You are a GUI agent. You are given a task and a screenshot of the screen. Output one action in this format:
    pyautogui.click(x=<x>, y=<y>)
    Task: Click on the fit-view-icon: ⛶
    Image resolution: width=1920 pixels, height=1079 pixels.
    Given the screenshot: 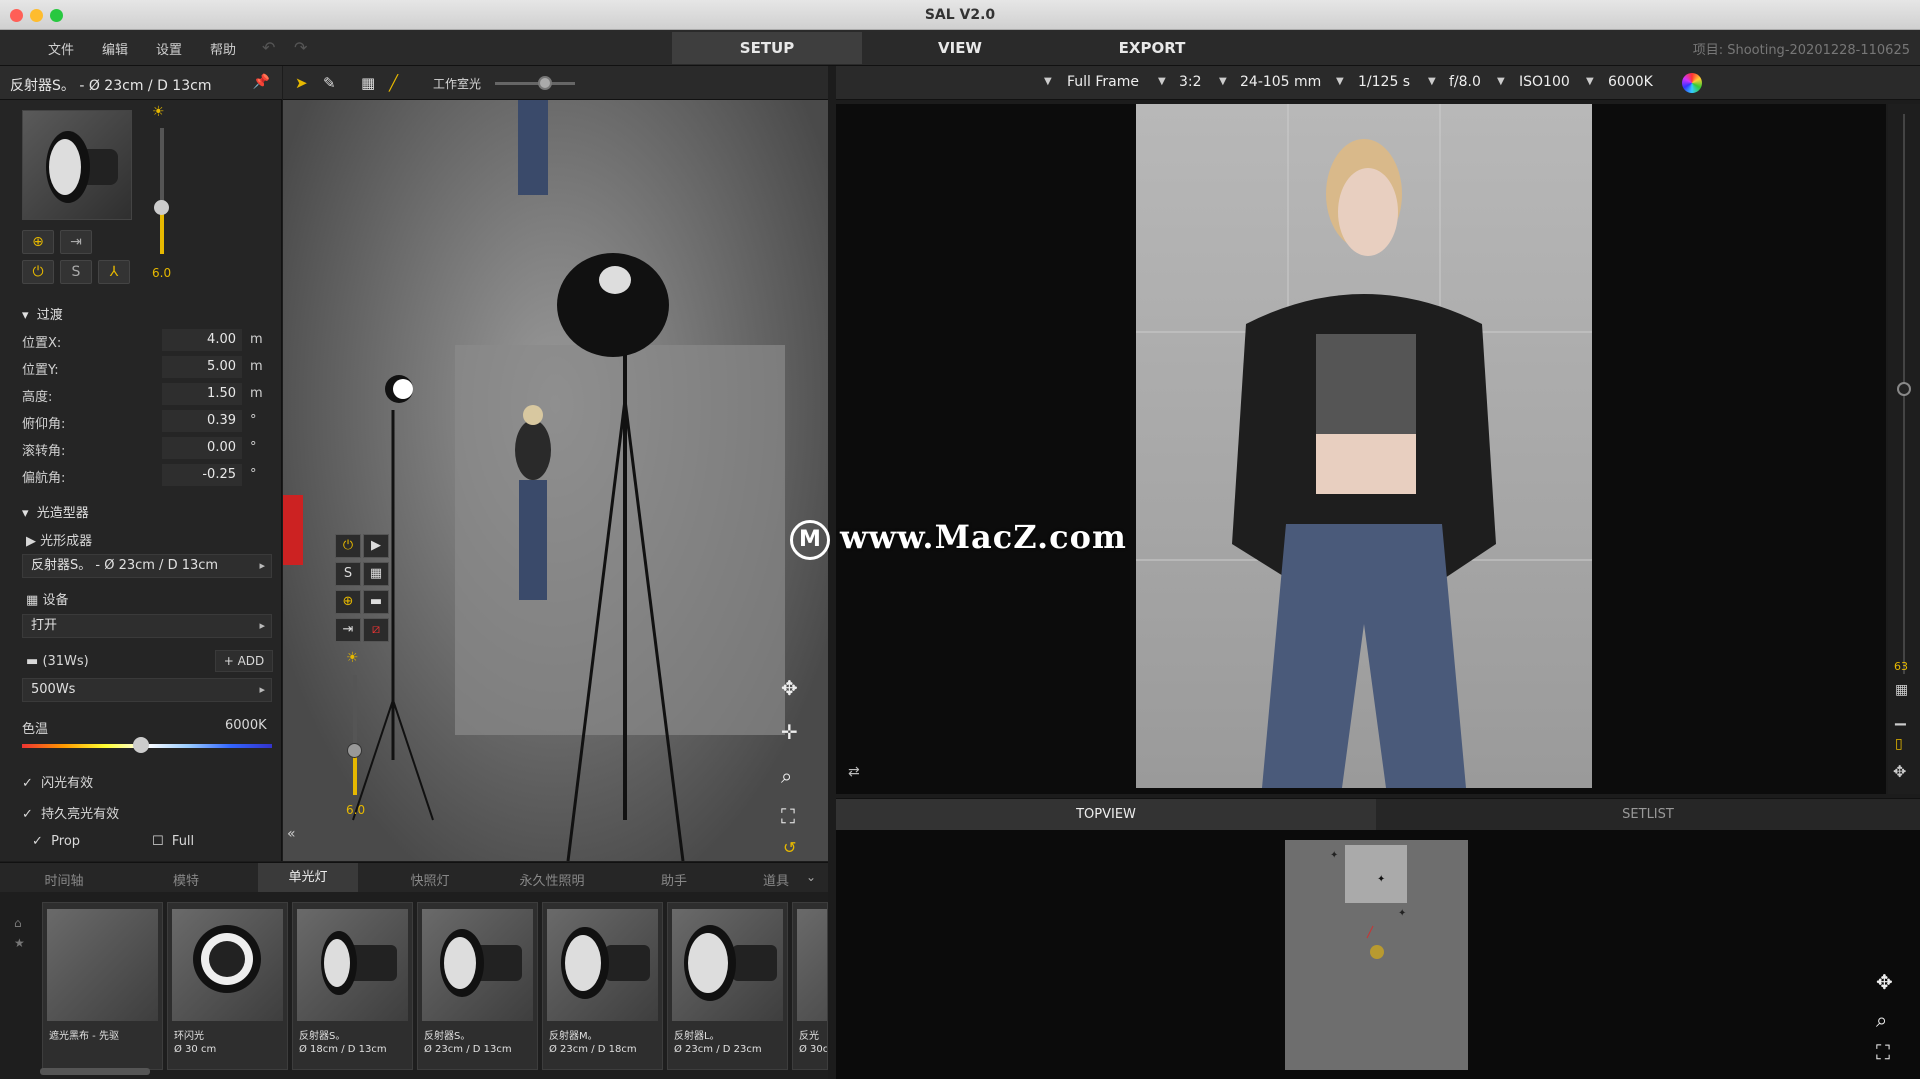 What is the action you would take?
    pyautogui.click(x=788, y=816)
    